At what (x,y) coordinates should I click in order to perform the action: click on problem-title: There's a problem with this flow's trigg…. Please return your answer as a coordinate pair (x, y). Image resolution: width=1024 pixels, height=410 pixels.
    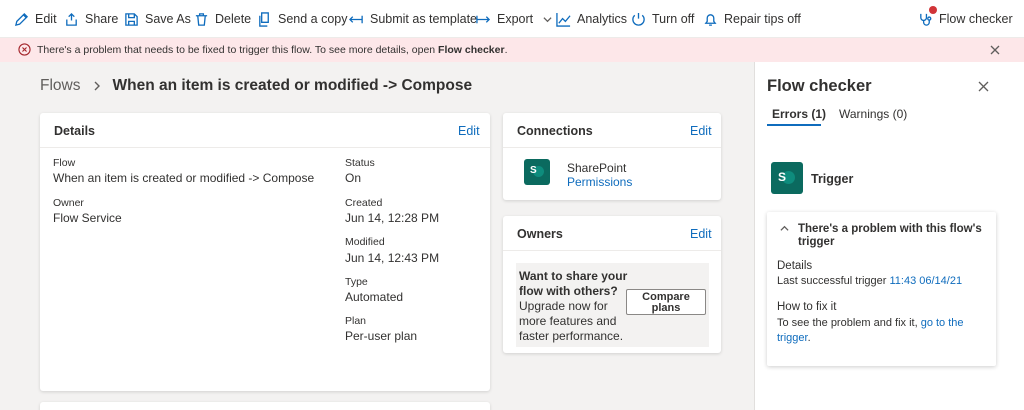
    Looking at the image, I should click on (890, 235).